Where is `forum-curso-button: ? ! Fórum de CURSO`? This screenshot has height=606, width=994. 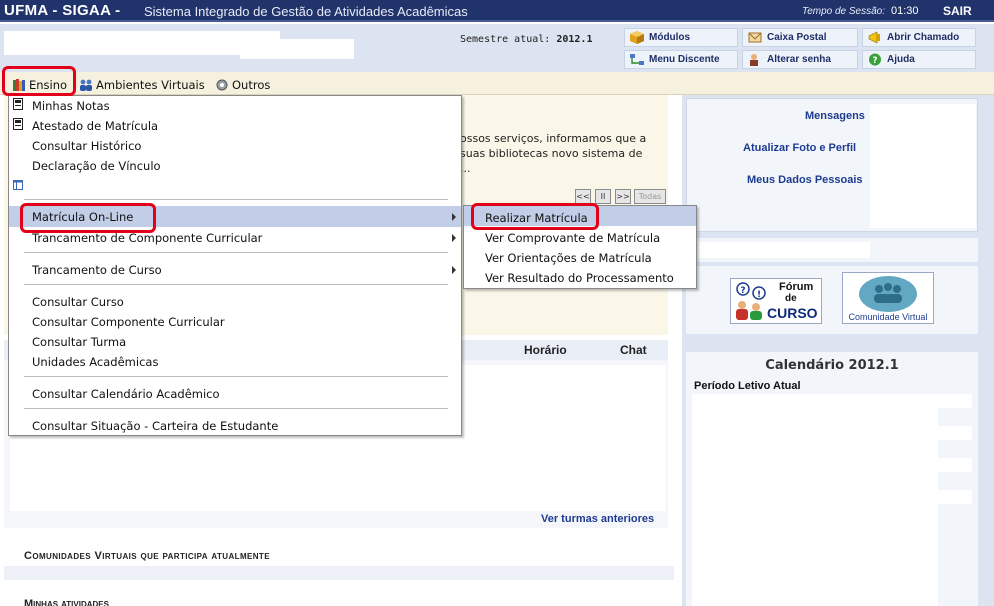 forum-curso-button: ? ! Fórum de CURSO is located at coordinates (776, 301).